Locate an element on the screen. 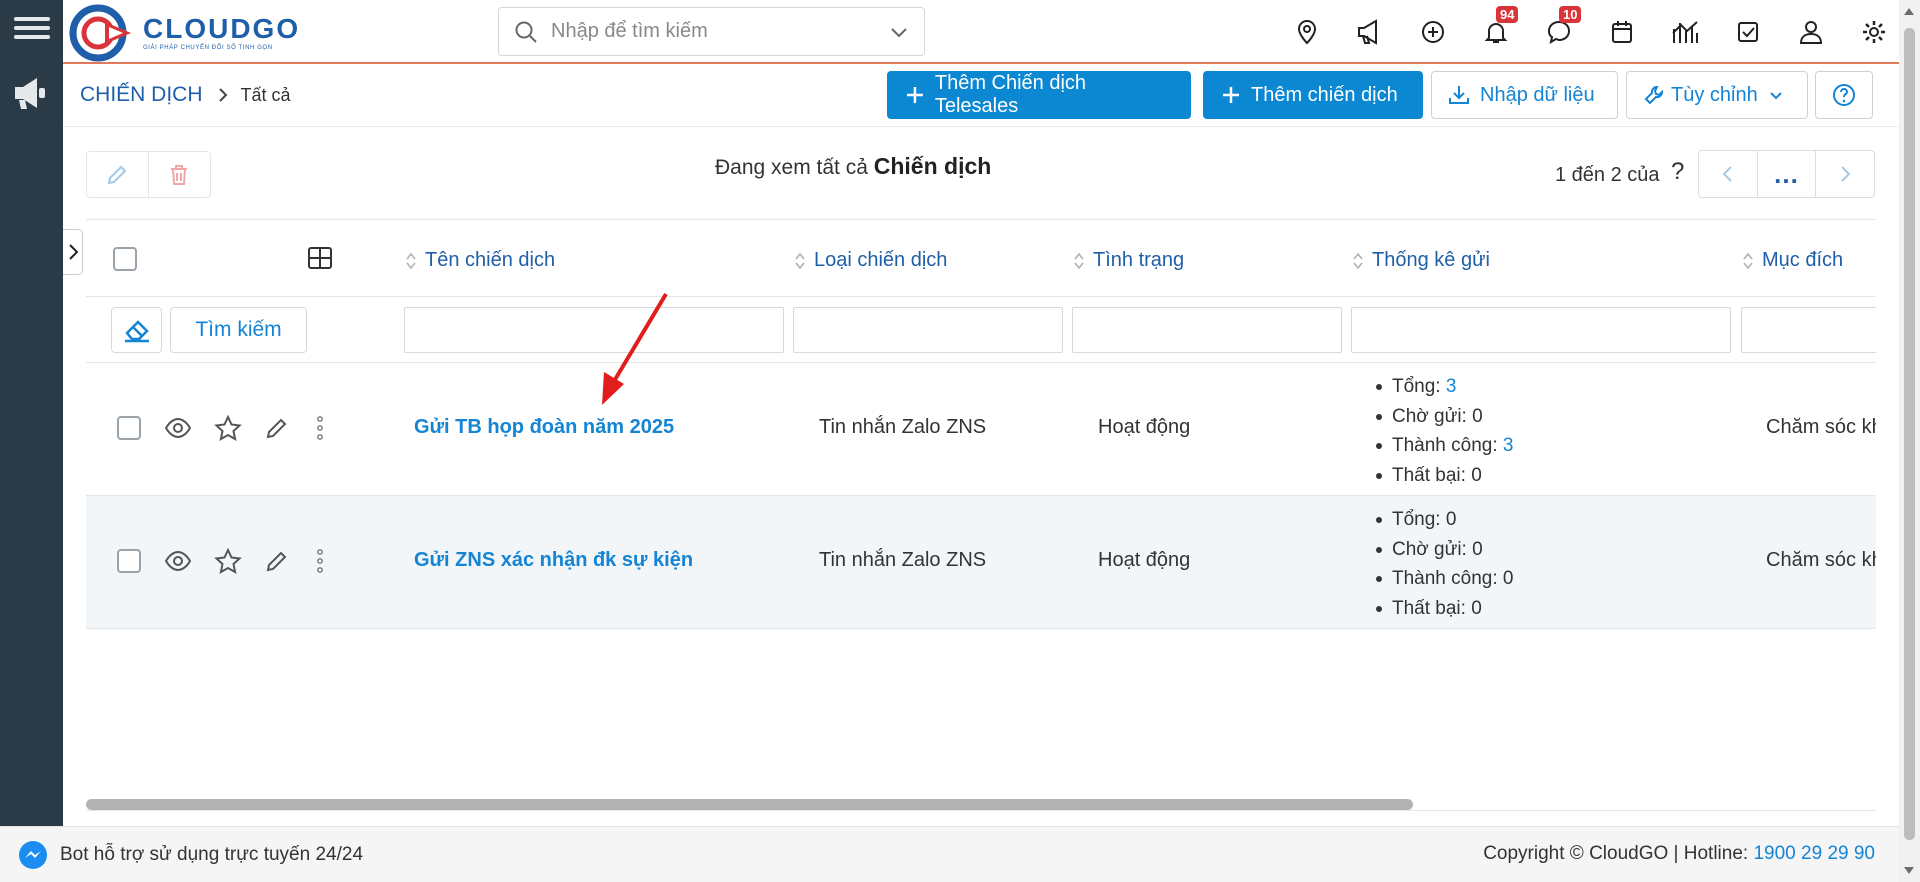 This screenshot has height=882, width=1920. search-placeholder: Nhập để tìm kiếm is located at coordinates (629, 31).